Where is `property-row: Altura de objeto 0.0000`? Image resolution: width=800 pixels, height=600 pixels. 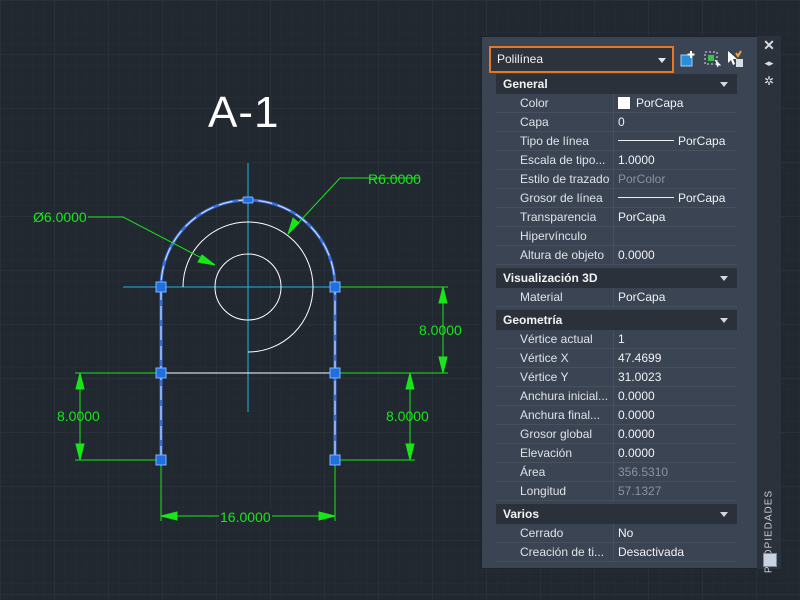 property-row: Altura de objeto 0.0000 is located at coordinates (616, 255).